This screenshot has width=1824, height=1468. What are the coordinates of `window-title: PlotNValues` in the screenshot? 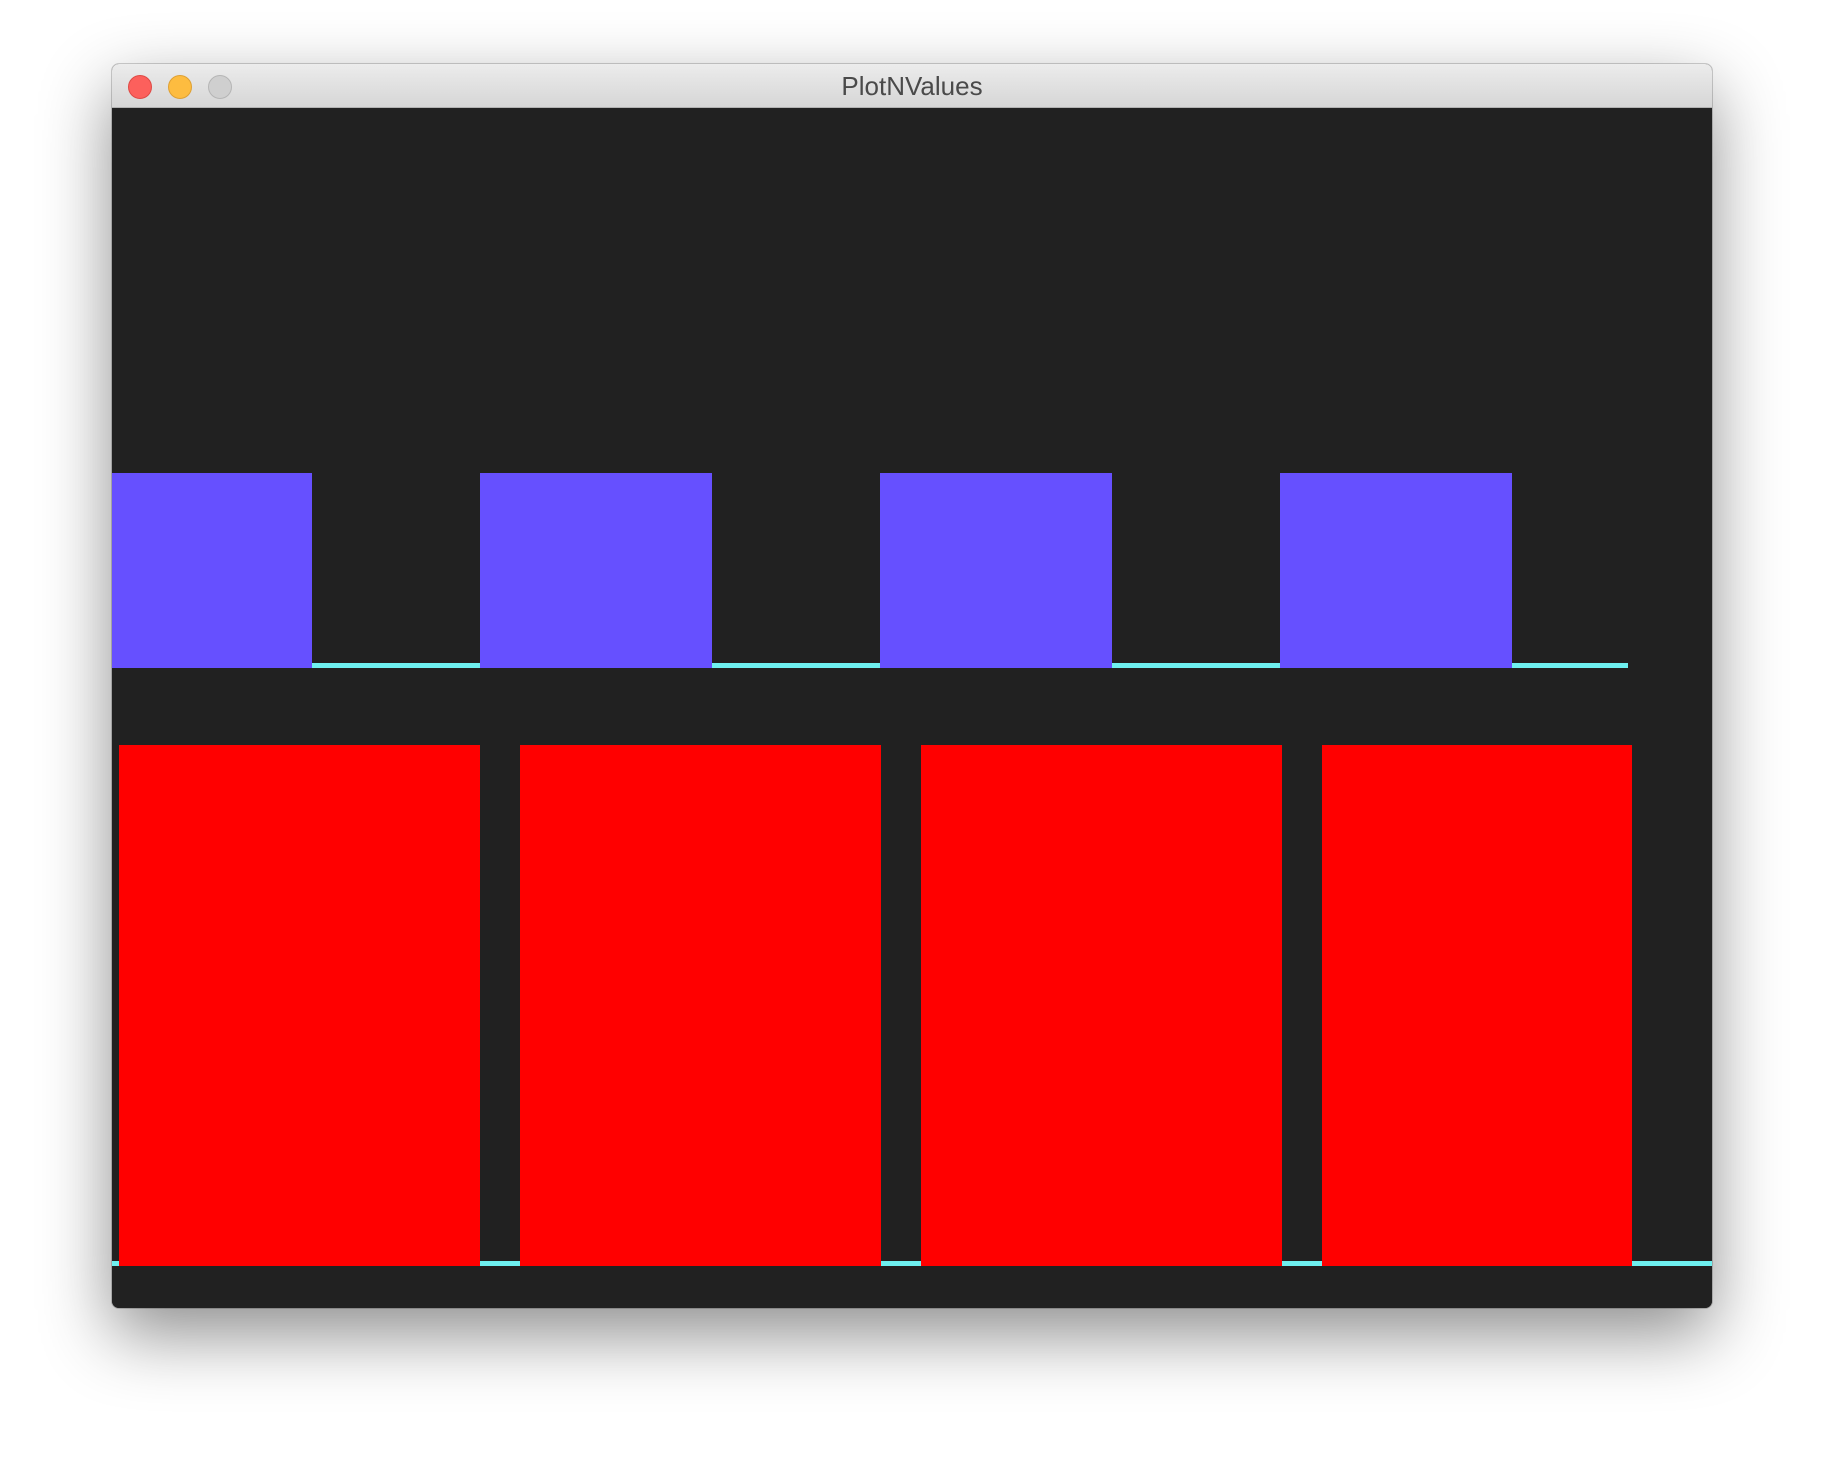 It's located at (912, 86).